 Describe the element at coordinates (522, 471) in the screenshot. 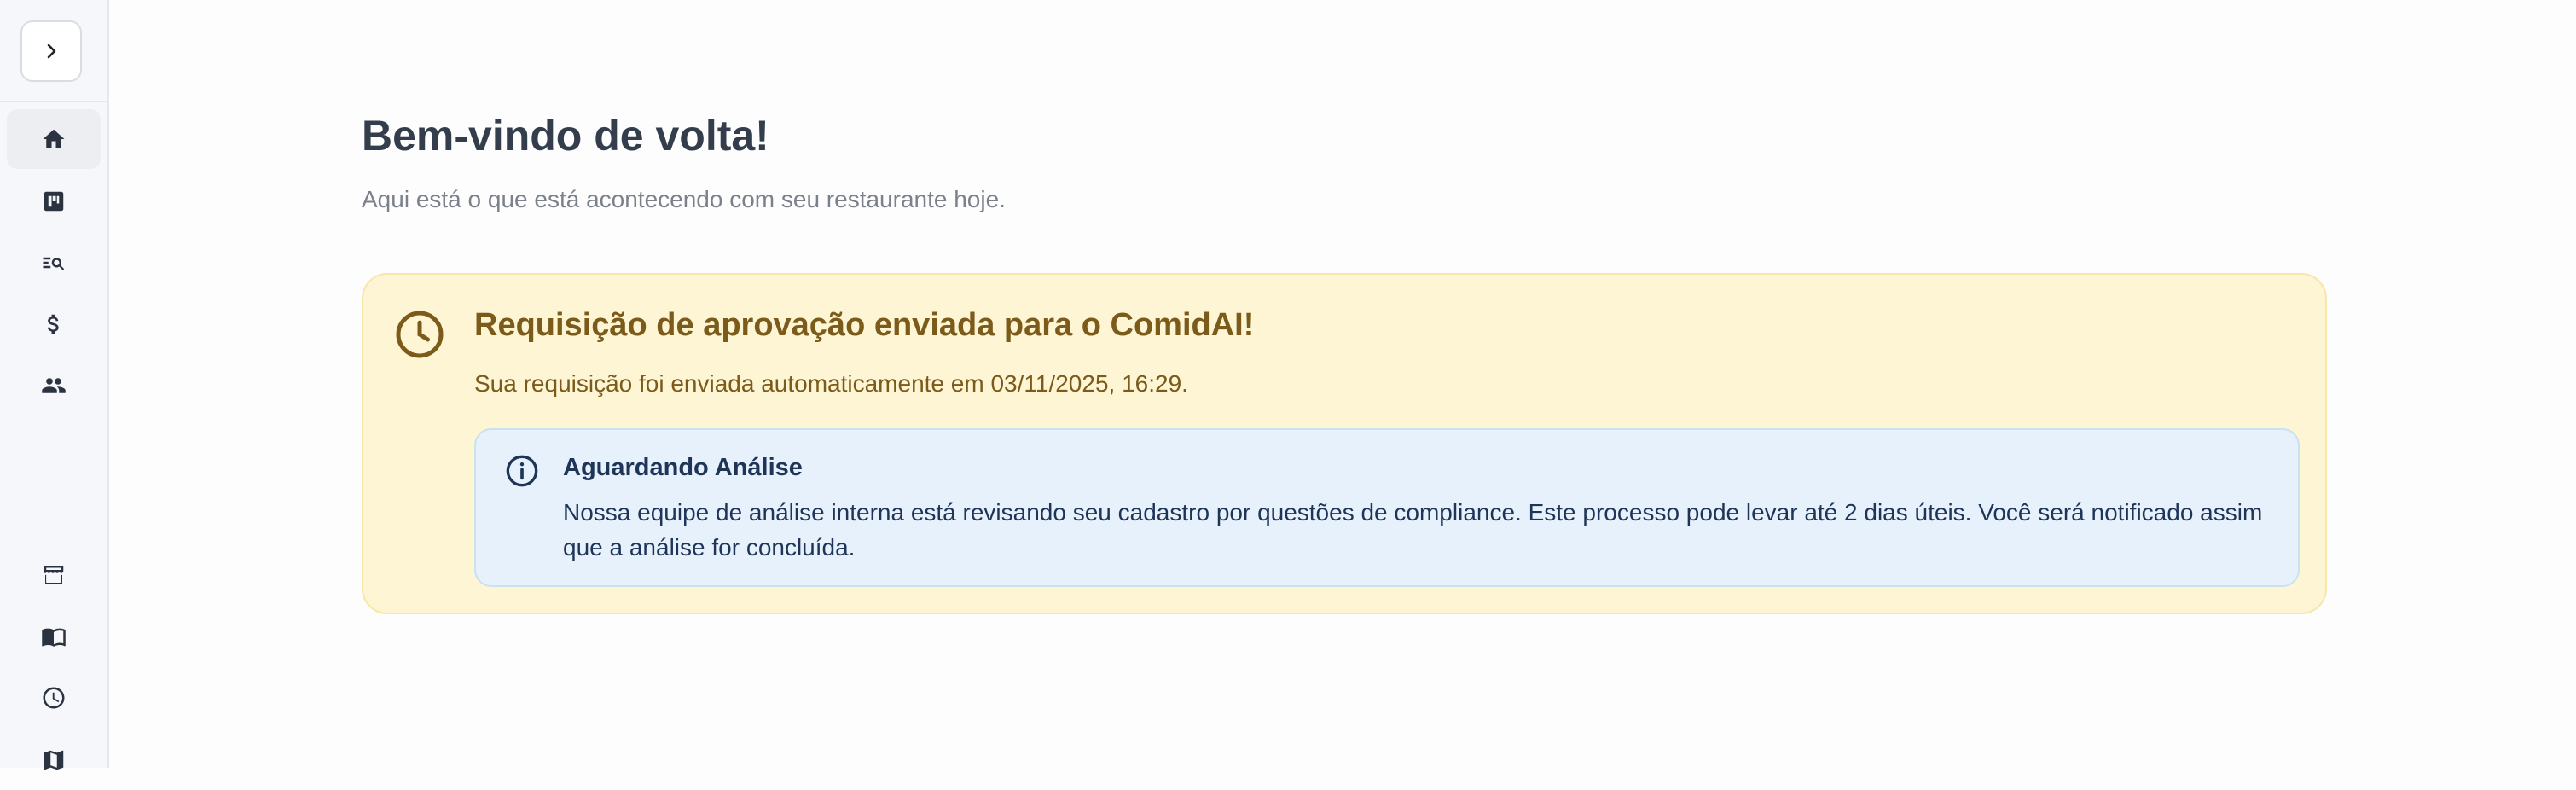

I see `info-icon` at that location.